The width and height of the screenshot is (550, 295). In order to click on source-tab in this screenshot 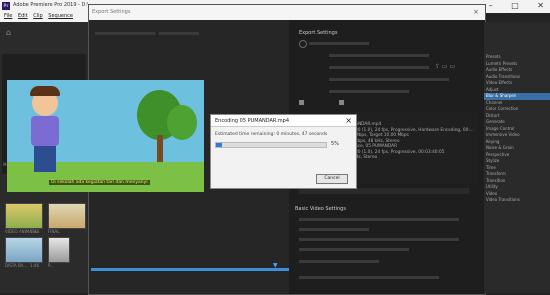, I will do `click(125, 33)`.